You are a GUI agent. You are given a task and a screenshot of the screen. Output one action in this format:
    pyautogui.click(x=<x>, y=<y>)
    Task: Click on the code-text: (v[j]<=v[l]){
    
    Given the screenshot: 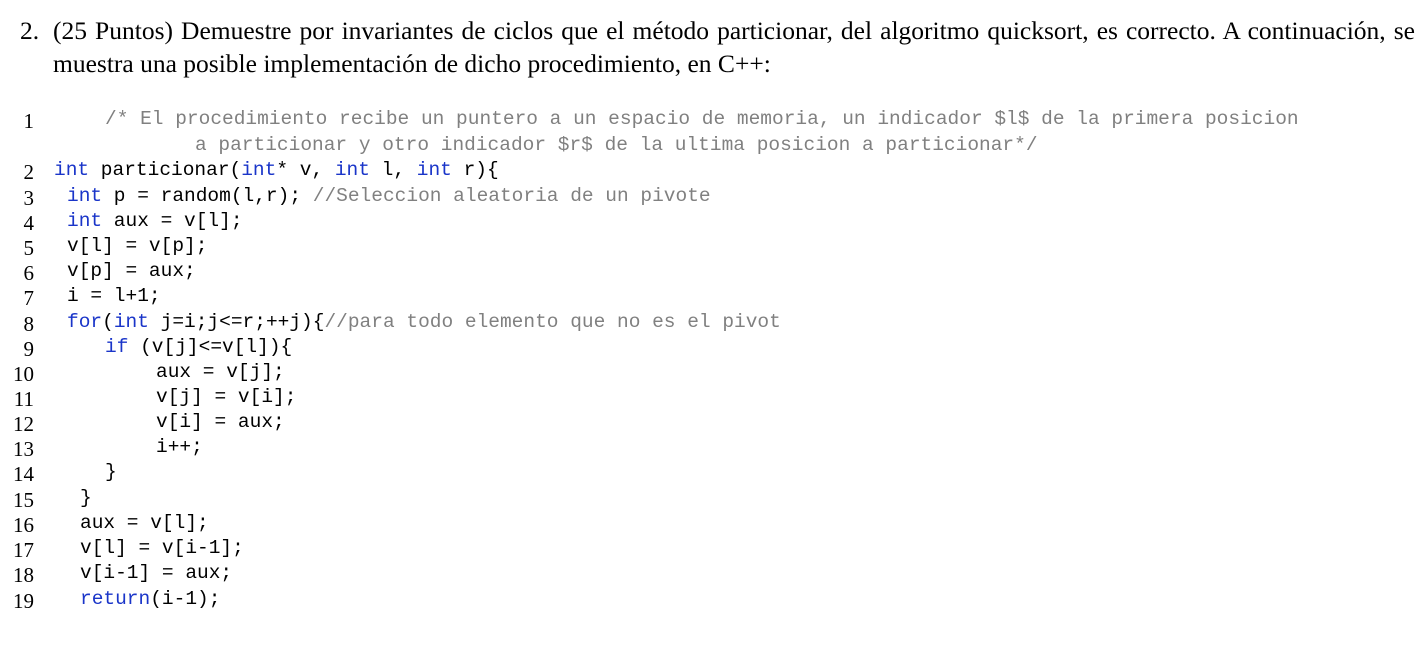 What is the action you would take?
    pyautogui.click(x=210, y=347)
    